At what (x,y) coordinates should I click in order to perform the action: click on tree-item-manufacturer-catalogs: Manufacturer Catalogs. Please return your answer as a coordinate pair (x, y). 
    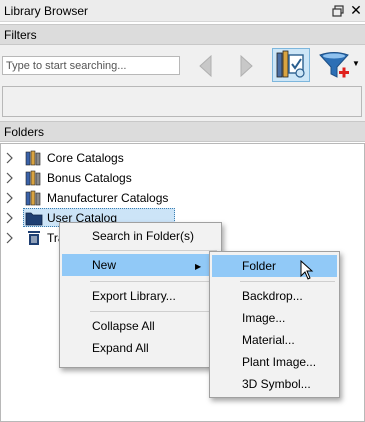
    Looking at the image, I should click on (105, 198).